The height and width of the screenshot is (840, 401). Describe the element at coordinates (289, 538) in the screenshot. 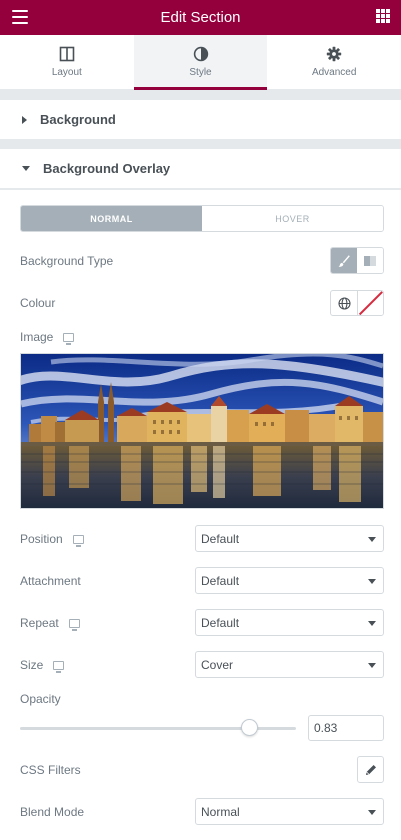

I see `position-select: Default` at that location.